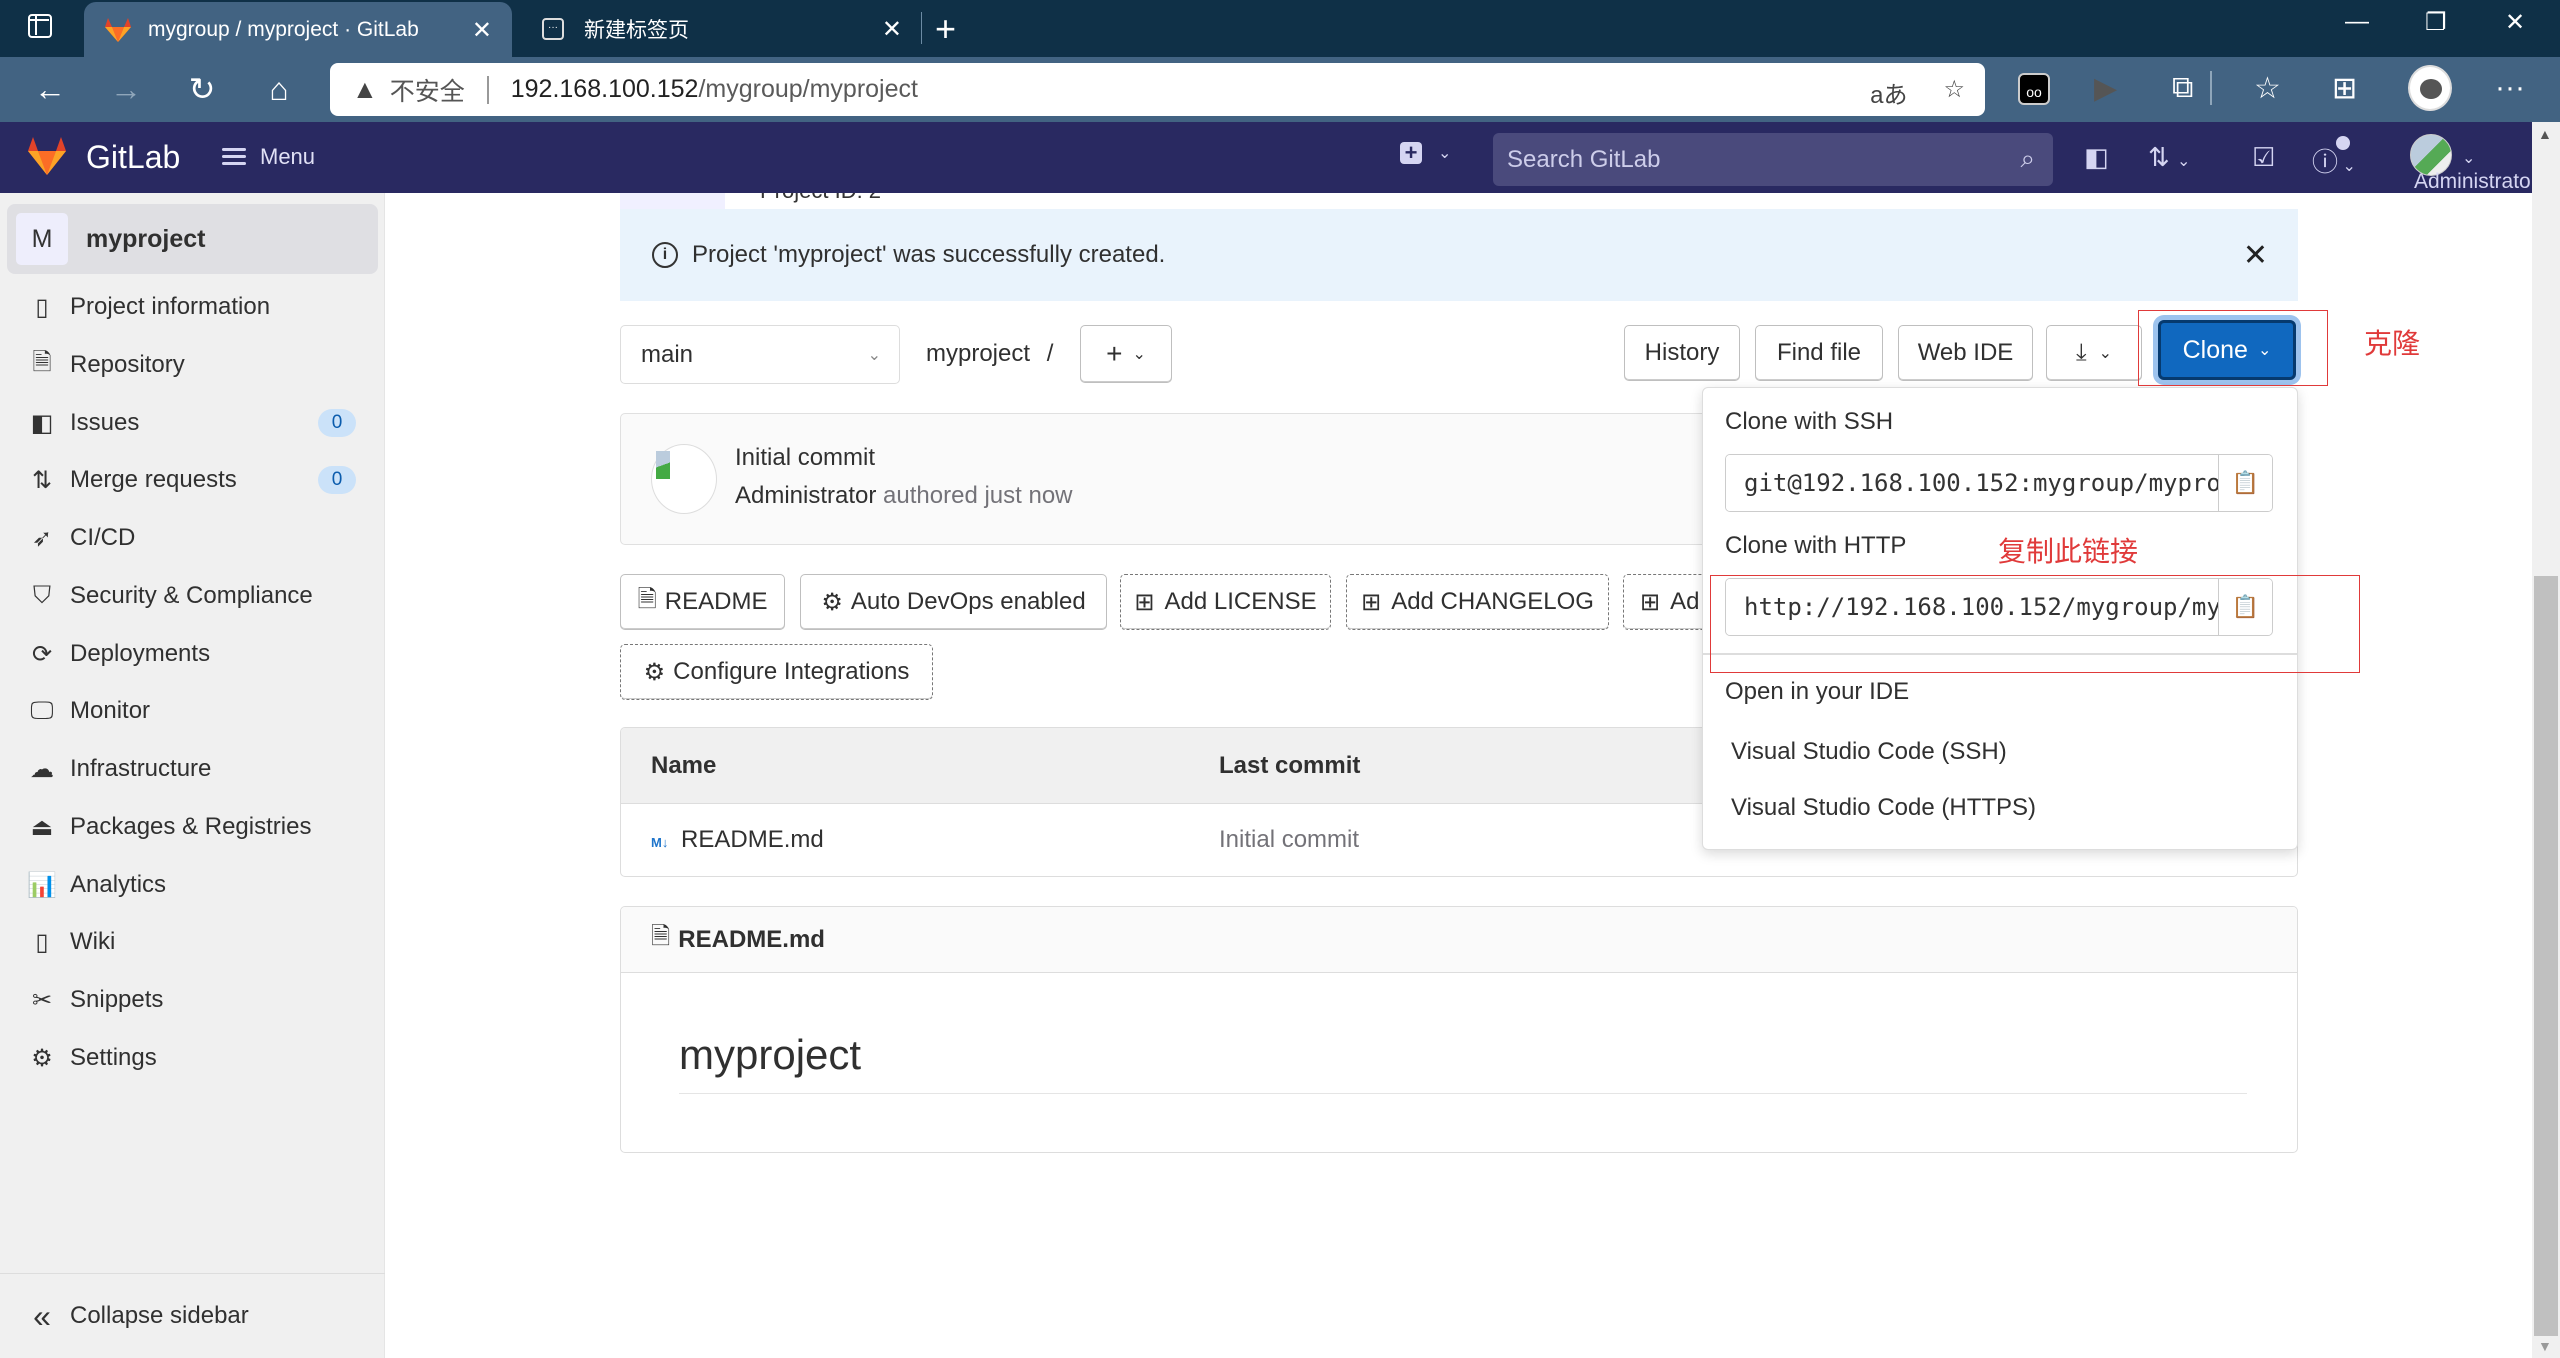 This screenshot has height=1358, width=2560. Describe the element at coordinates (192, 827) in the screenshot. I see `sidebar-item-packages-registries: ⏏ Packages & Registries` at that location.